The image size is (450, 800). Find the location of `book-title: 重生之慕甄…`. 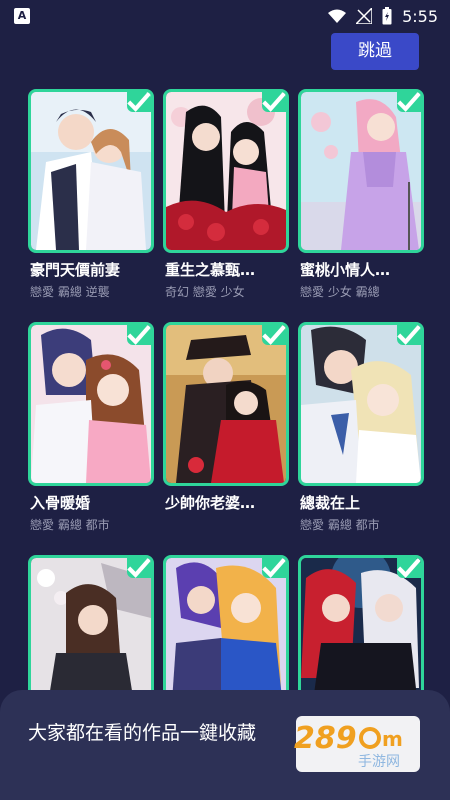

book-title: 重生之慕甄… is located at coordinates (210, 270).